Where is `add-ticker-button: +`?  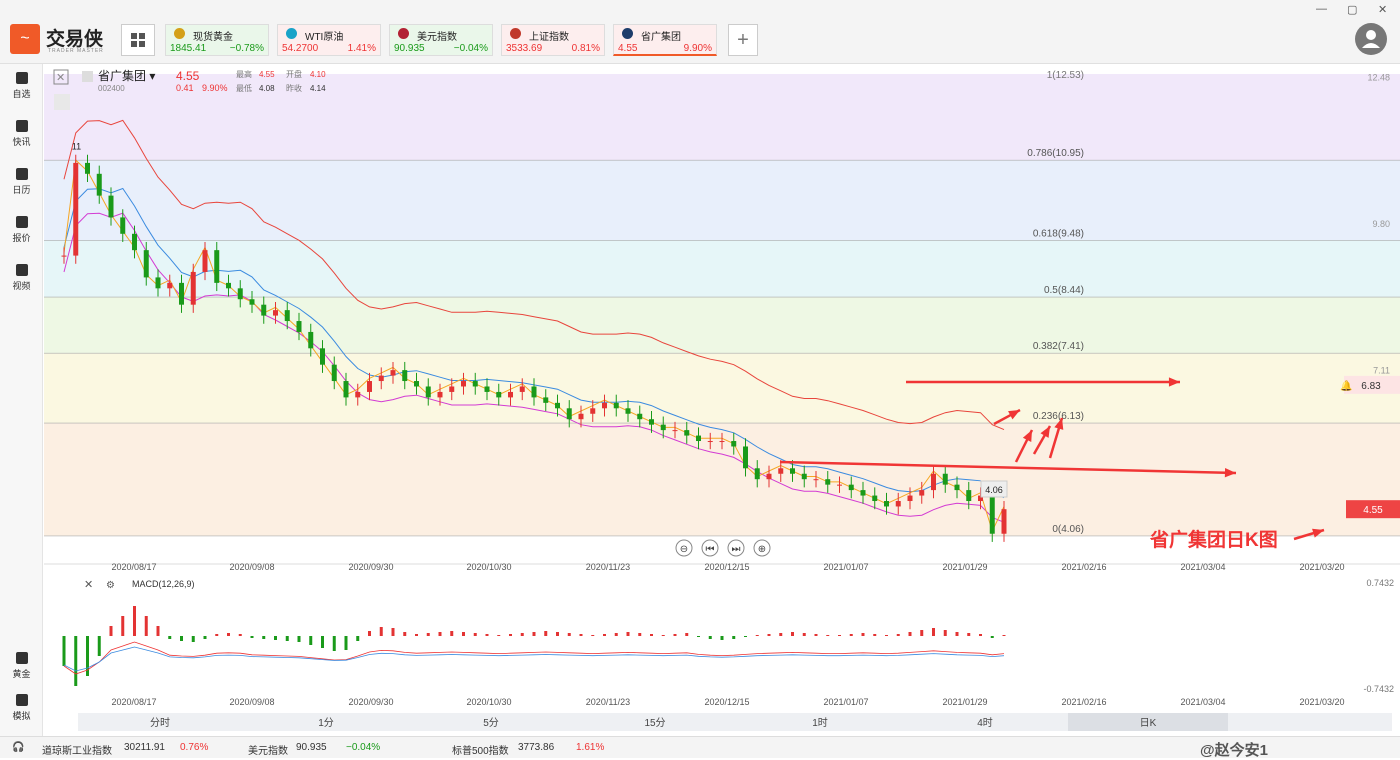 add-ticker-button: + is located at coordinates (743, 40).